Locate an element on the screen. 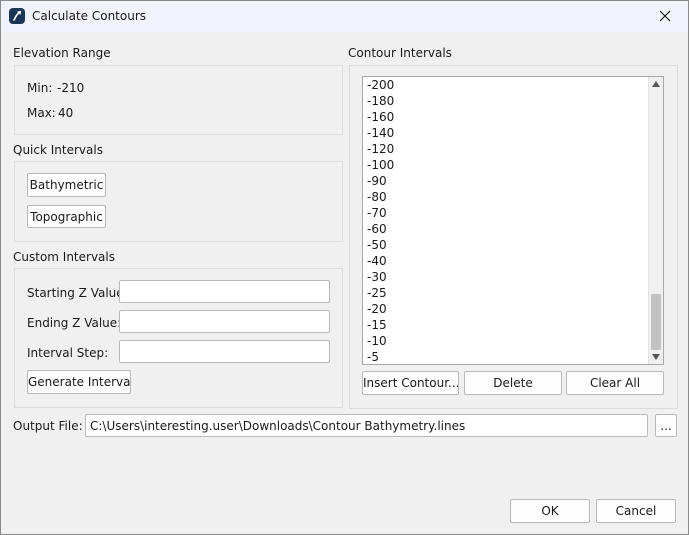 The height and width of the screenshot is (535, 689). title-bar: Calculate Contours is located at coordinates (344, 16).